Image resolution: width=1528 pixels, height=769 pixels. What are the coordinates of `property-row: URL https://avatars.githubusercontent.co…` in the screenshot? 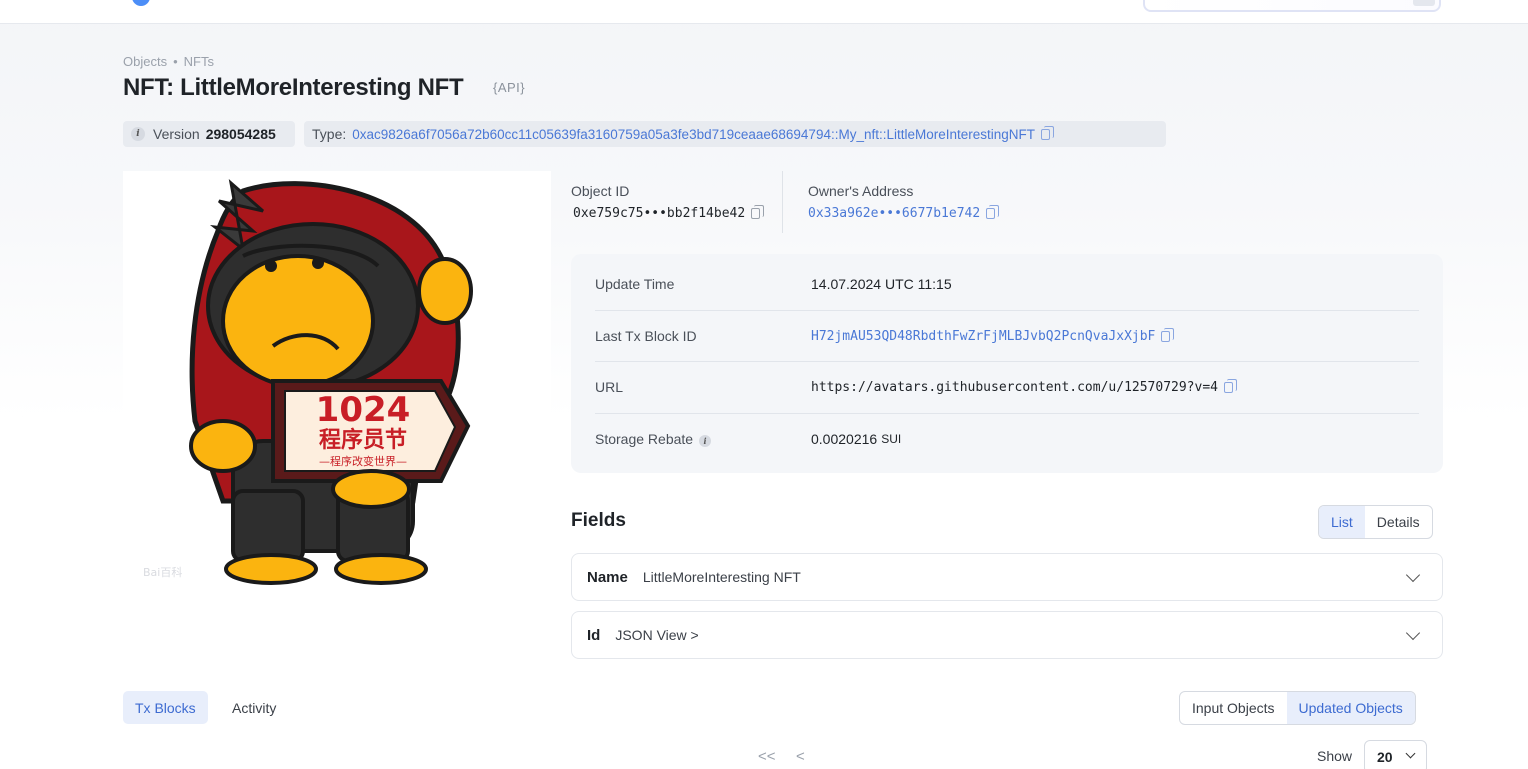 It's located at (1007, 387).